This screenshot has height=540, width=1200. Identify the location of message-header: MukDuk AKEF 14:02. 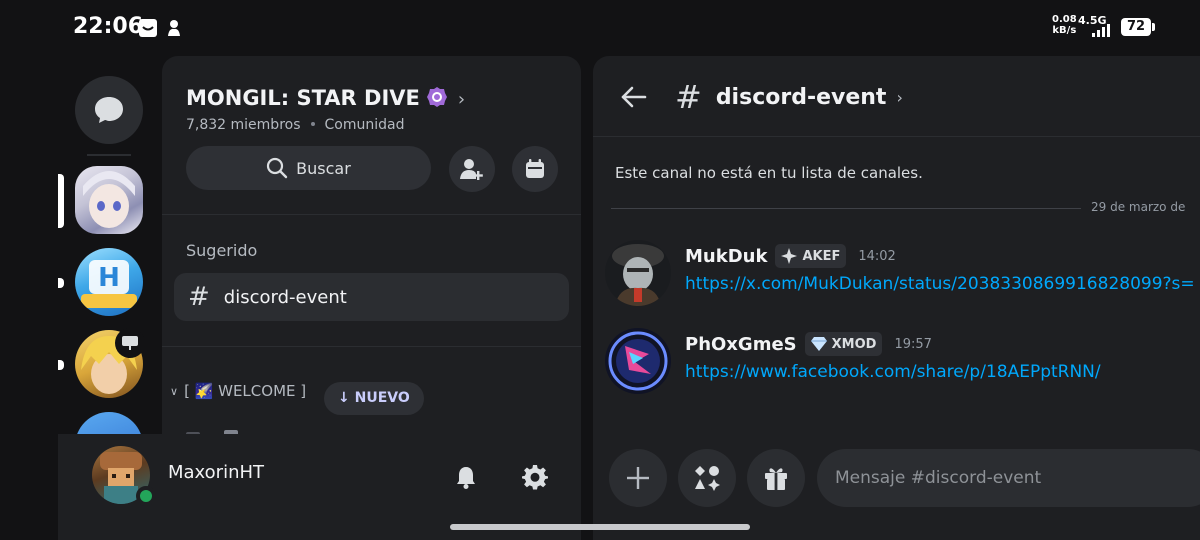
(790, 256).